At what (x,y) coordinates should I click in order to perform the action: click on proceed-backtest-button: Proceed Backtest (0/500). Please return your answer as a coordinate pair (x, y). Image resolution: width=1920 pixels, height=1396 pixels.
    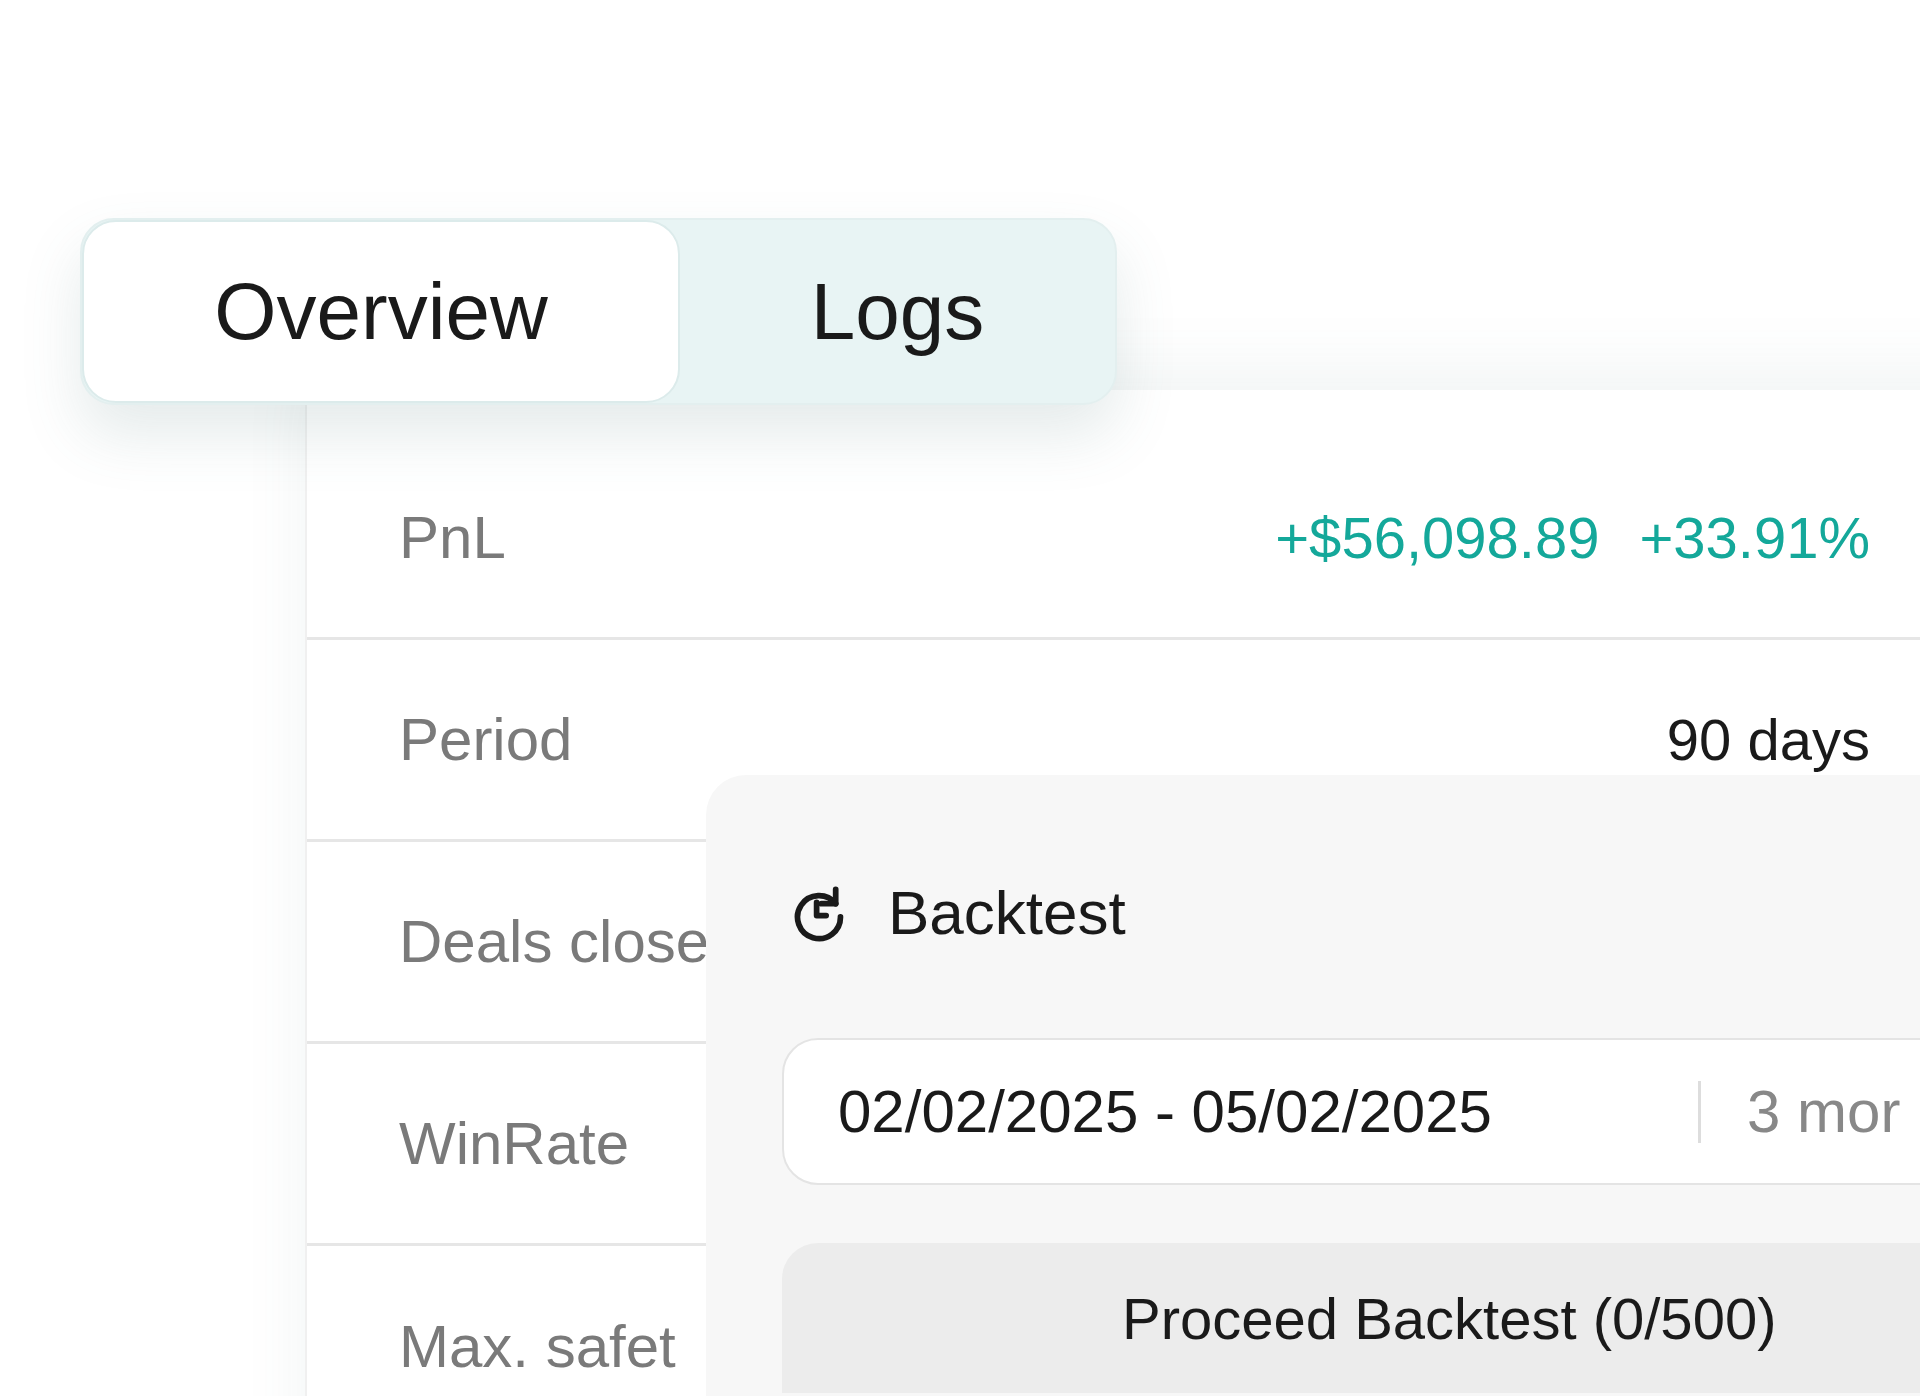
    Looking at the image, I should click on (1351, 1318).